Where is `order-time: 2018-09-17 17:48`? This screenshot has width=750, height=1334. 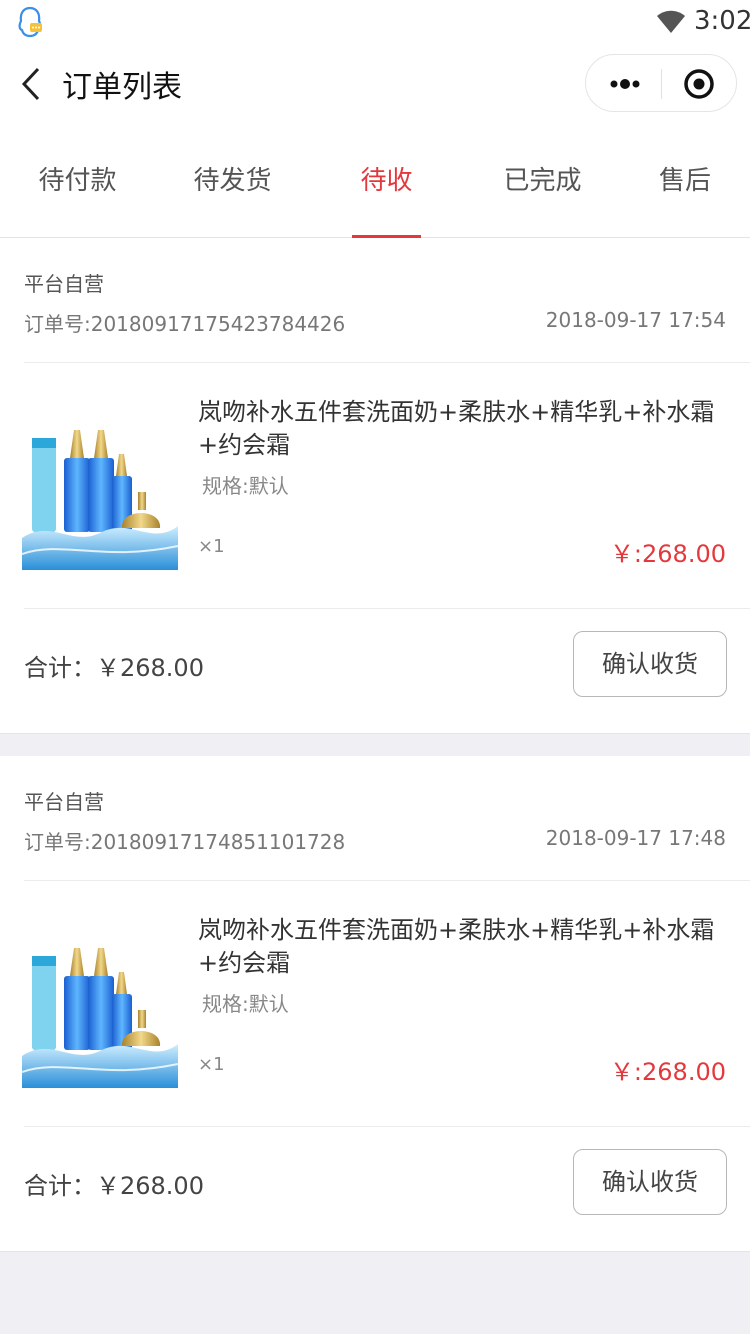
order-time: 2018-09-17 17:48 is located at coordinates (635, 838).